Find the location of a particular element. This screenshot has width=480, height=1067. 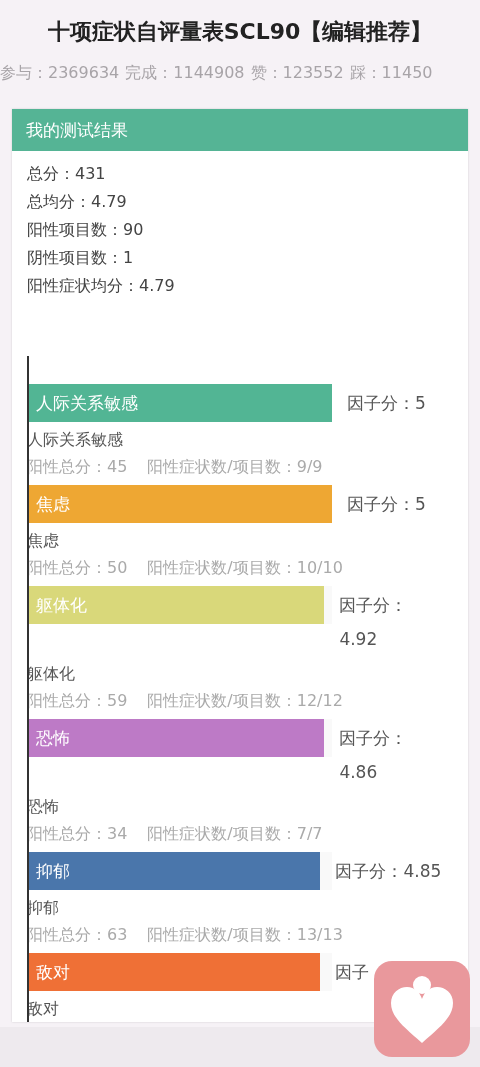

symptom-ratio: 阳性症状数/项目数：12/12 is located at coordinates (245, 701).